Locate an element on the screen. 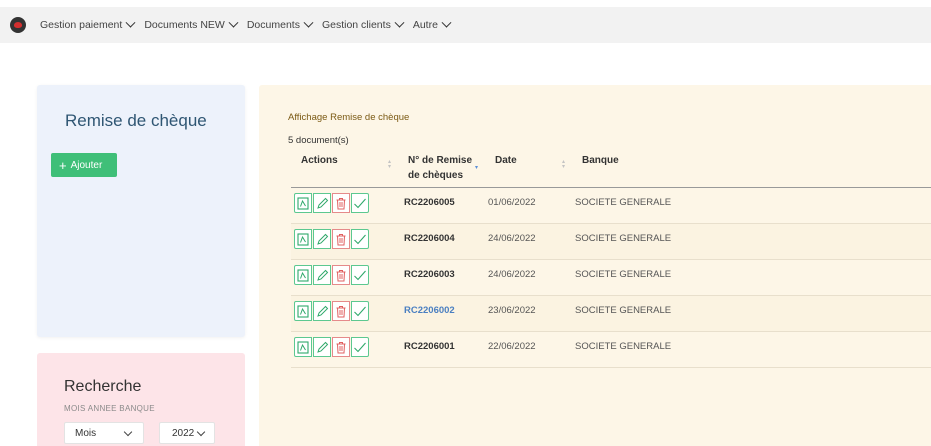  column-label: de chèques is located at coordinates (436, 175).